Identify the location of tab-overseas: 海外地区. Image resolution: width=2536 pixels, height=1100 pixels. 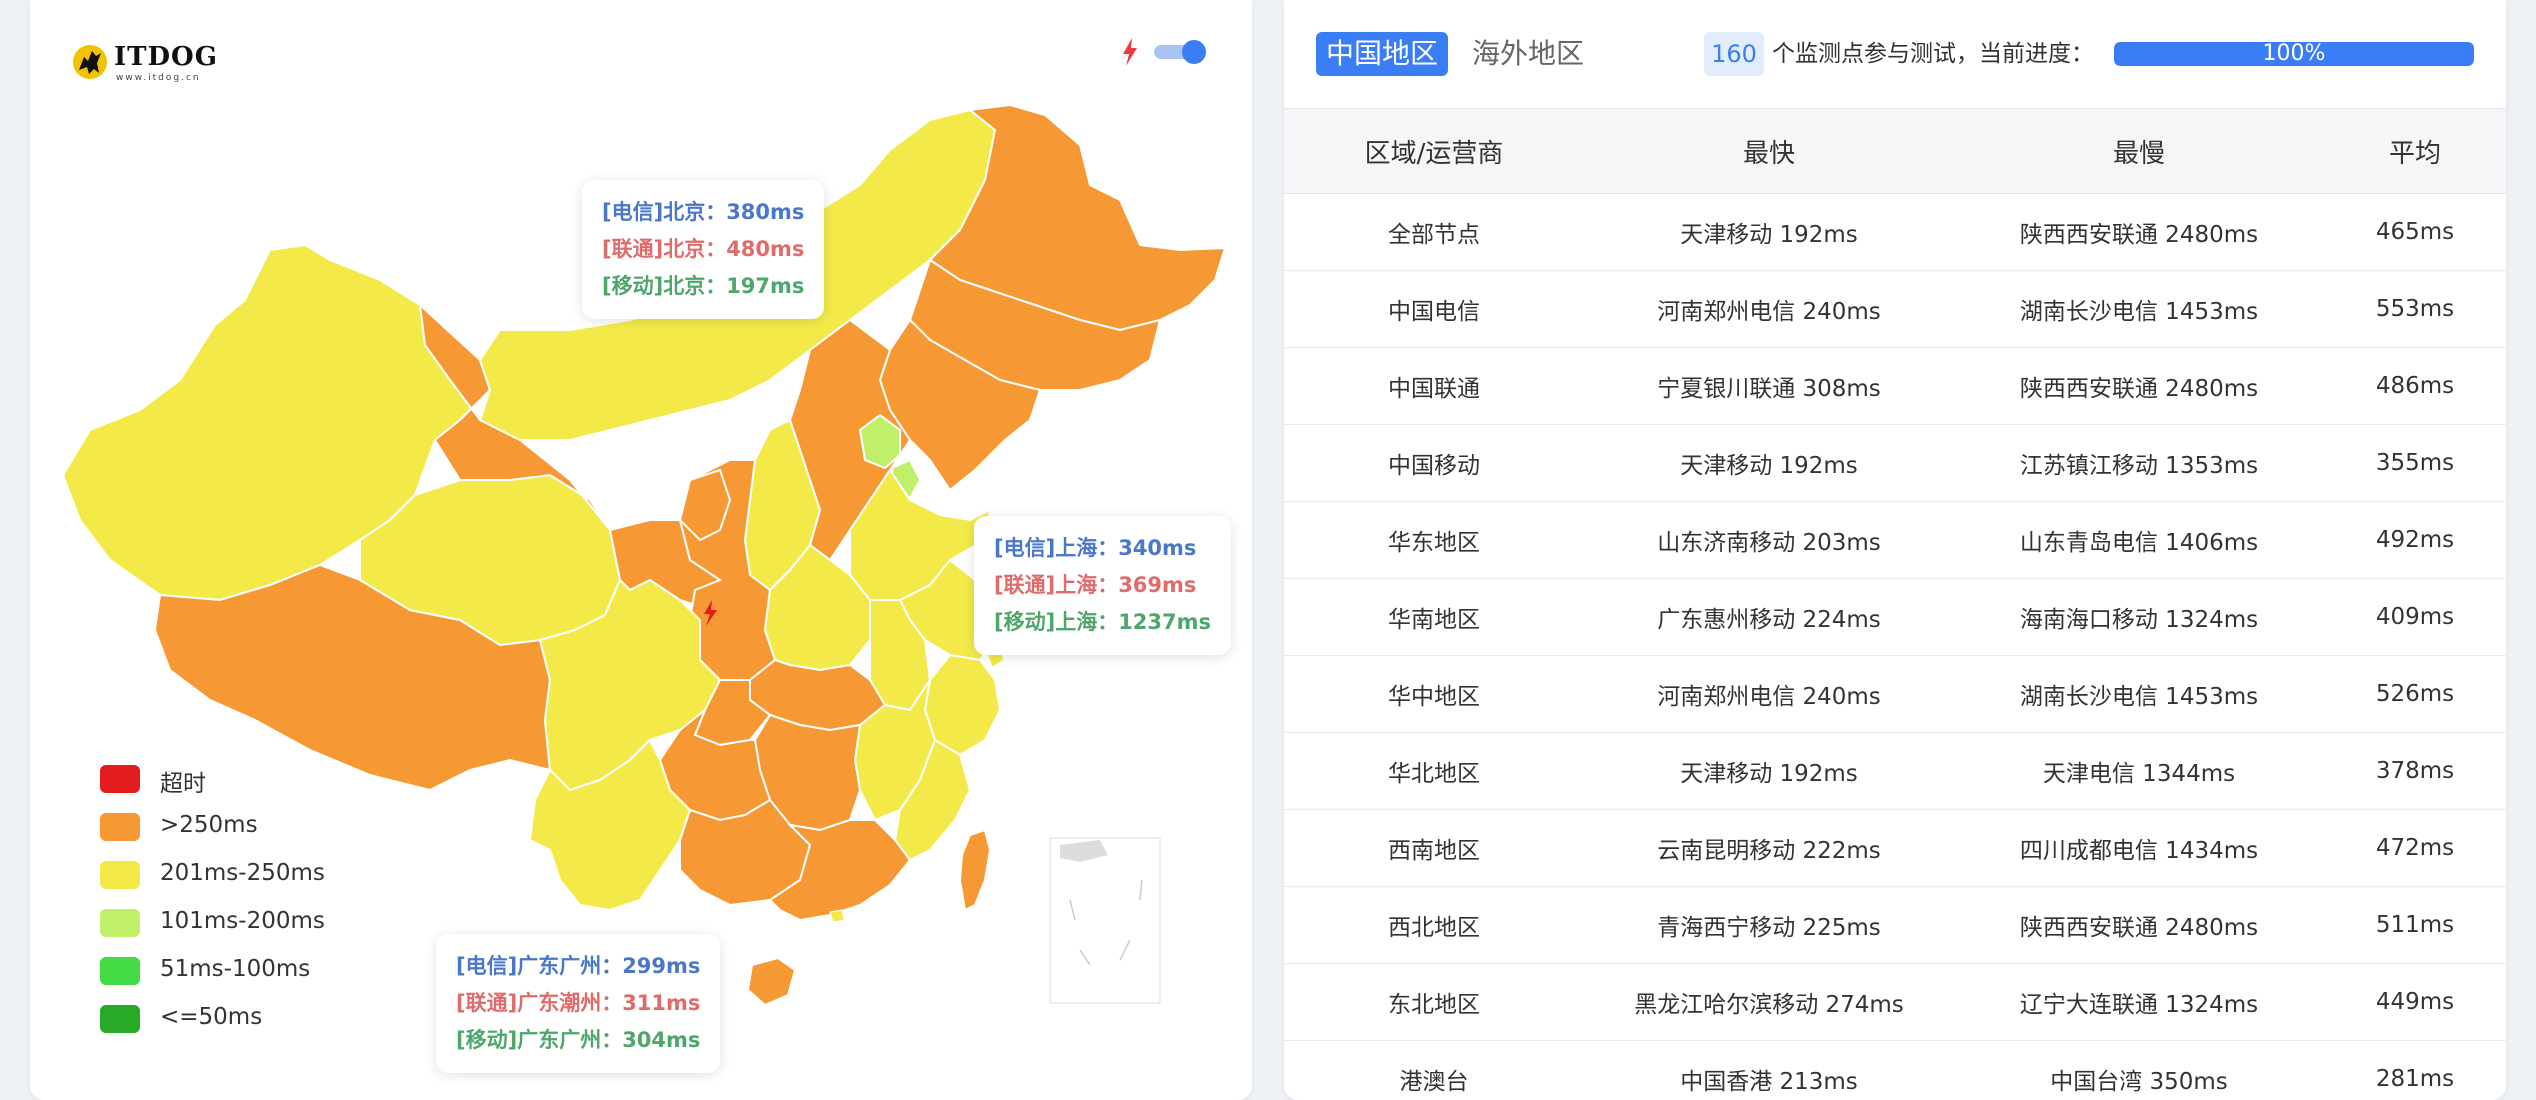
(1528, 54).